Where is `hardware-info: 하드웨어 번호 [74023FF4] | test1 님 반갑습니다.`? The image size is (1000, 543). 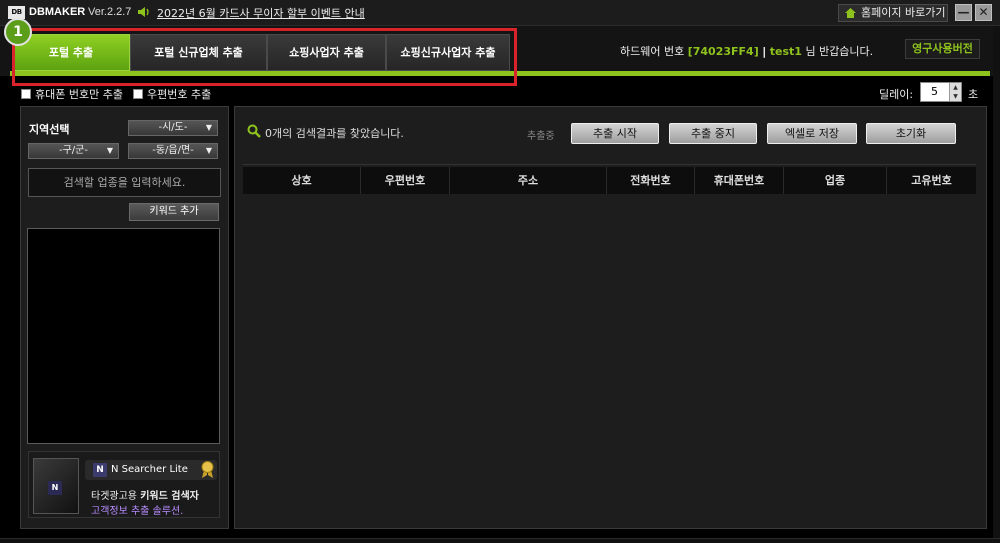 hardware-info: 하드웨어 번호 [74023FF4] | test1 님 반갑습니다. is located at coordinates (746, 51).